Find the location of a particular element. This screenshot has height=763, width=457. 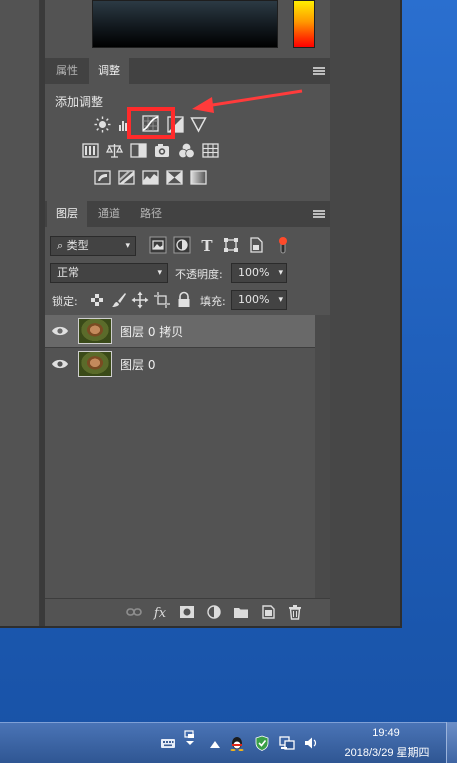

layer-divider is located at coordinates (180, 347).